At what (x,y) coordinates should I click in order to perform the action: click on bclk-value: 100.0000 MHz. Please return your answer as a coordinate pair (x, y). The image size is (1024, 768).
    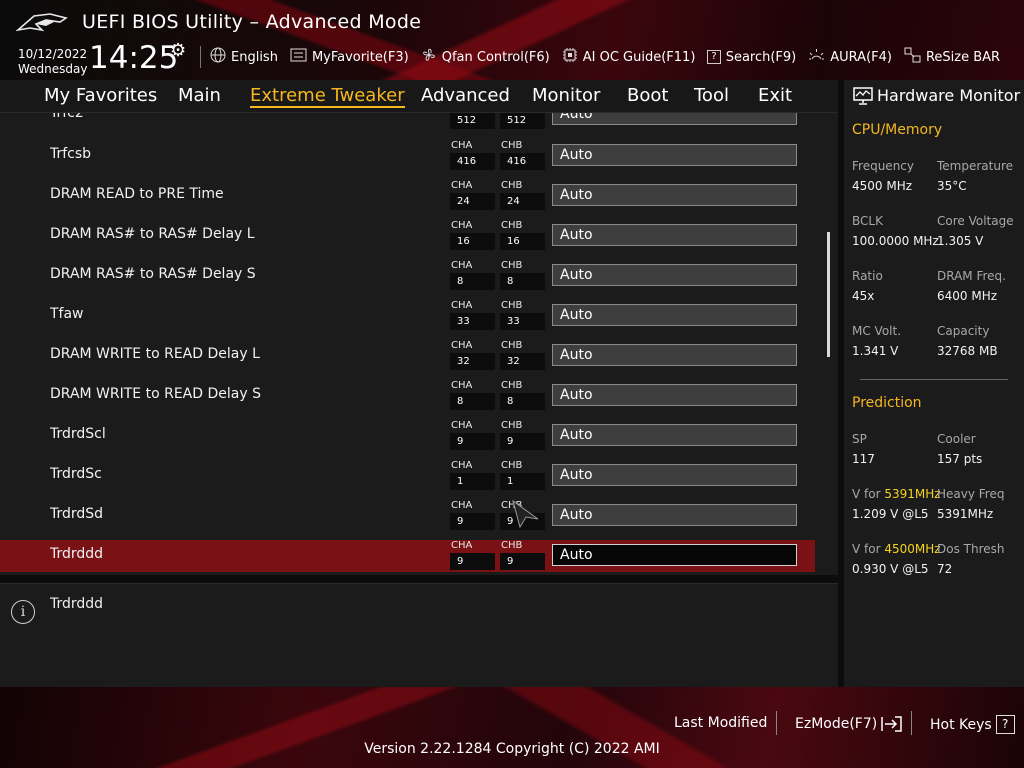
    Looking at the image, I should click on (895, 241).